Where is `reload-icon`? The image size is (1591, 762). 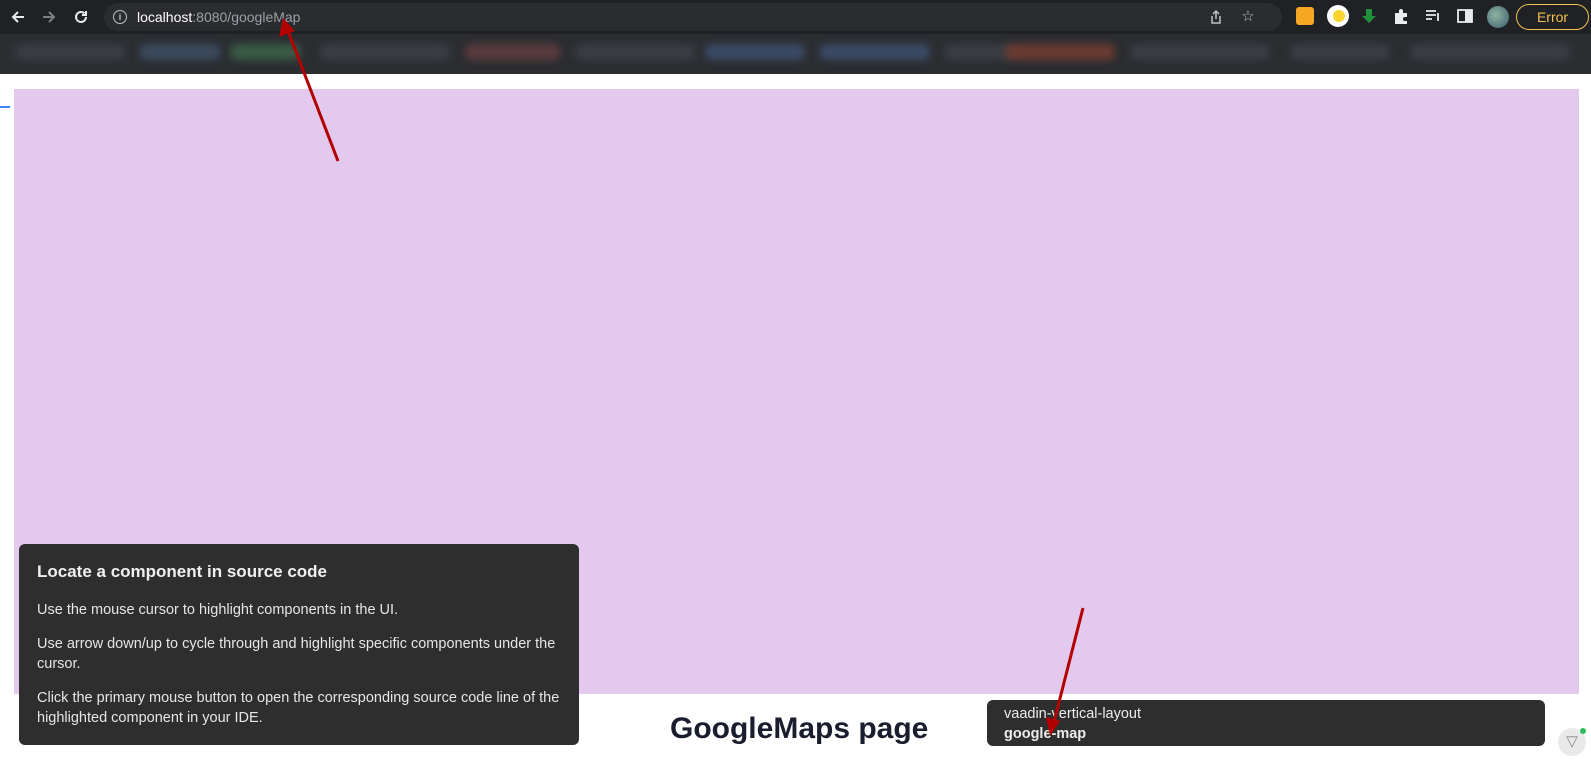
reload-icon is located at coordinates (81, 17).